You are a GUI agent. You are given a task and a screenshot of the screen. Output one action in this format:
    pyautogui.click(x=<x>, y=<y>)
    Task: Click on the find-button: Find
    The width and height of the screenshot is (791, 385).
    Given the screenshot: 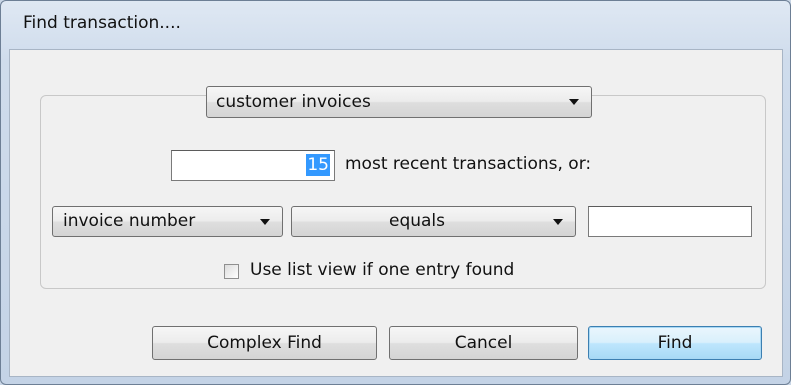 What is the action you would take?
    pyautogui.click(x=675, y=343)
    